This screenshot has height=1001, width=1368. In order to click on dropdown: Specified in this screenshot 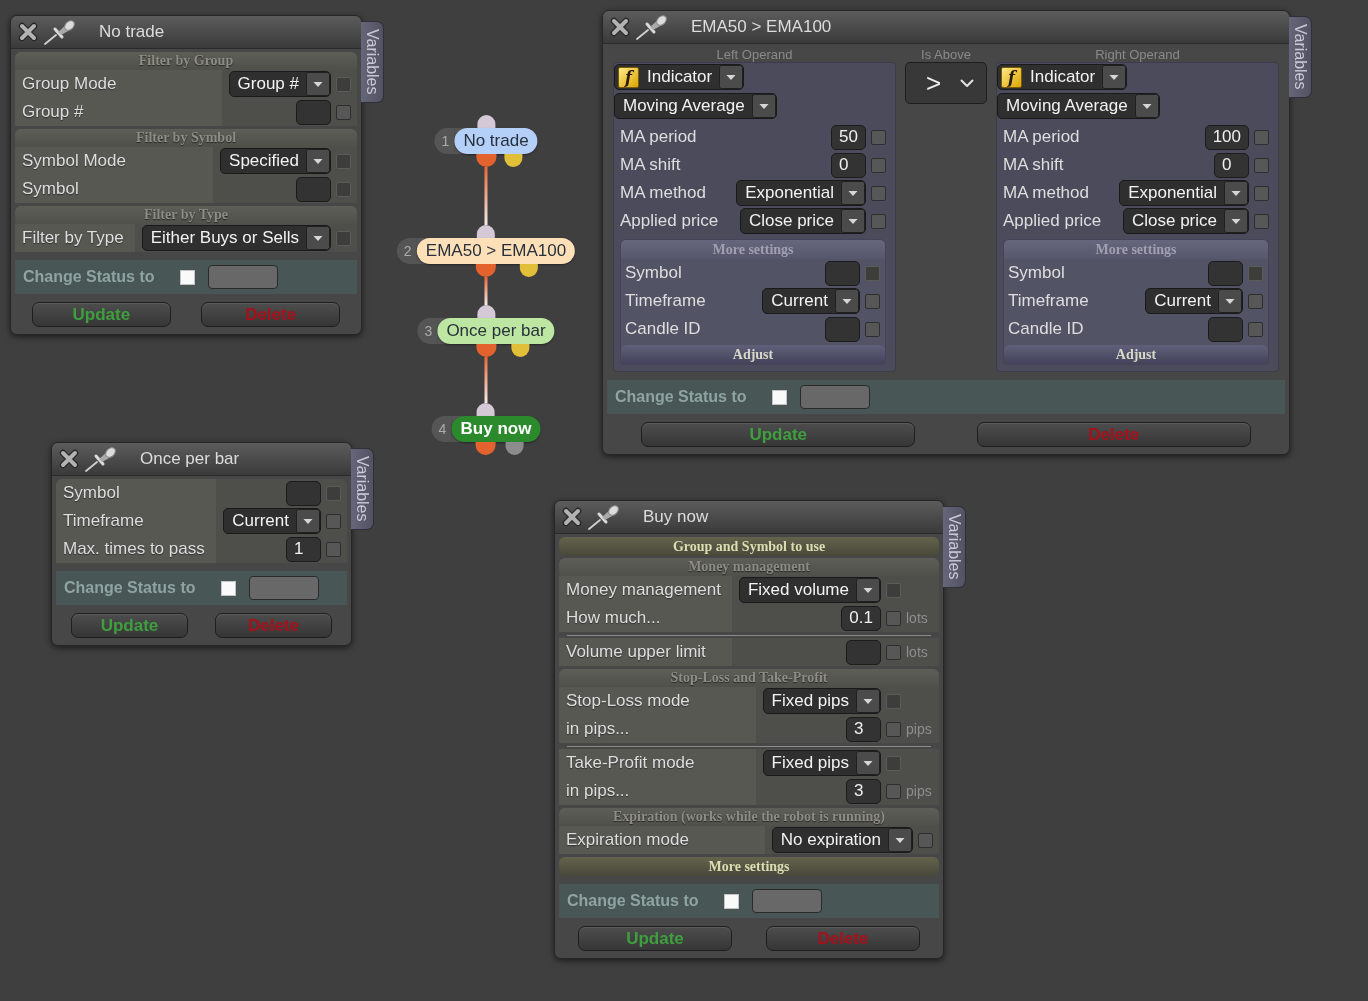, I will do `click(275, 161)`.